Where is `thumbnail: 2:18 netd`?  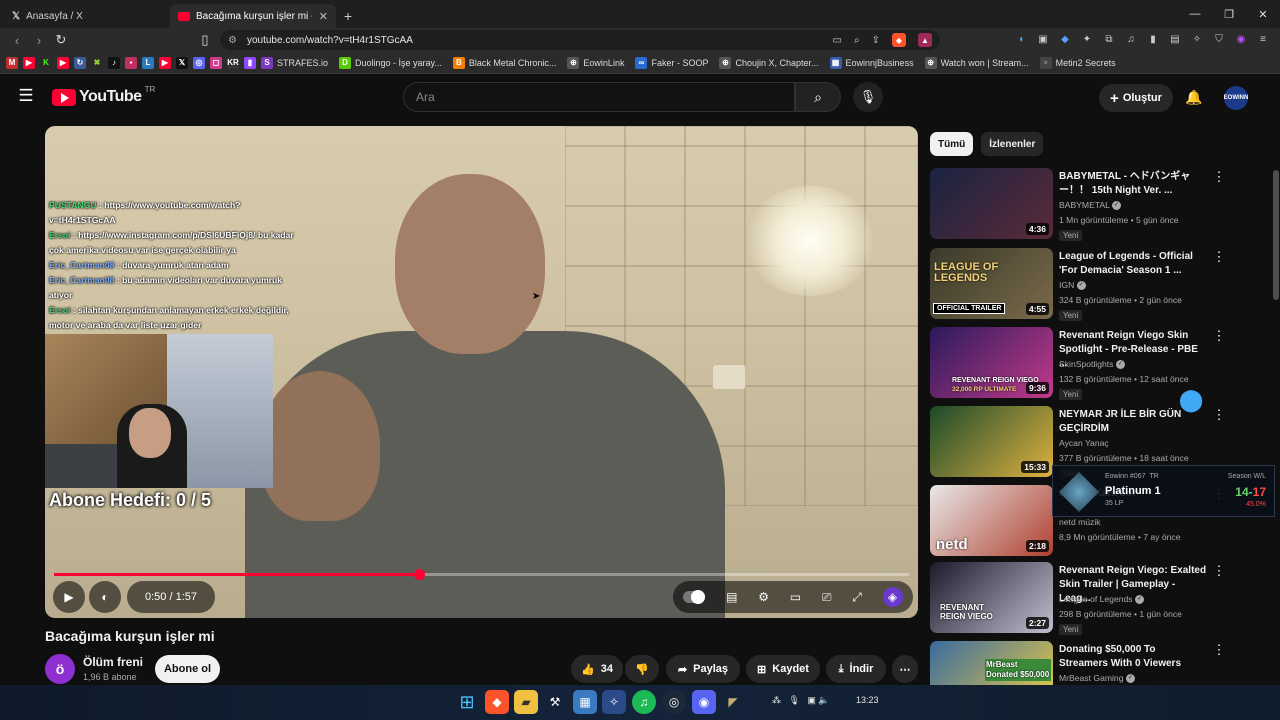 thumbnail: 2:18 netd is located at coordinates (991, 520).